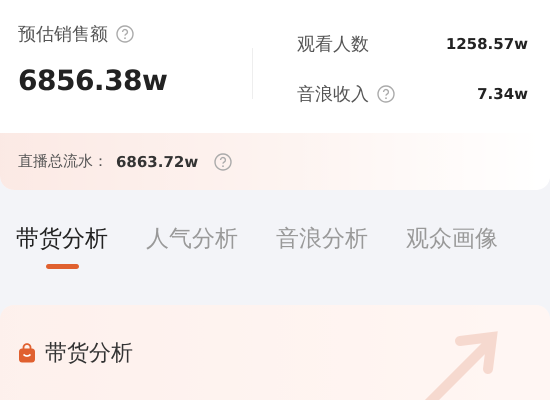  Describe the element at coordinates (63, 161) in the screenshot. I see `total-label: 直播总流水：` at that location.